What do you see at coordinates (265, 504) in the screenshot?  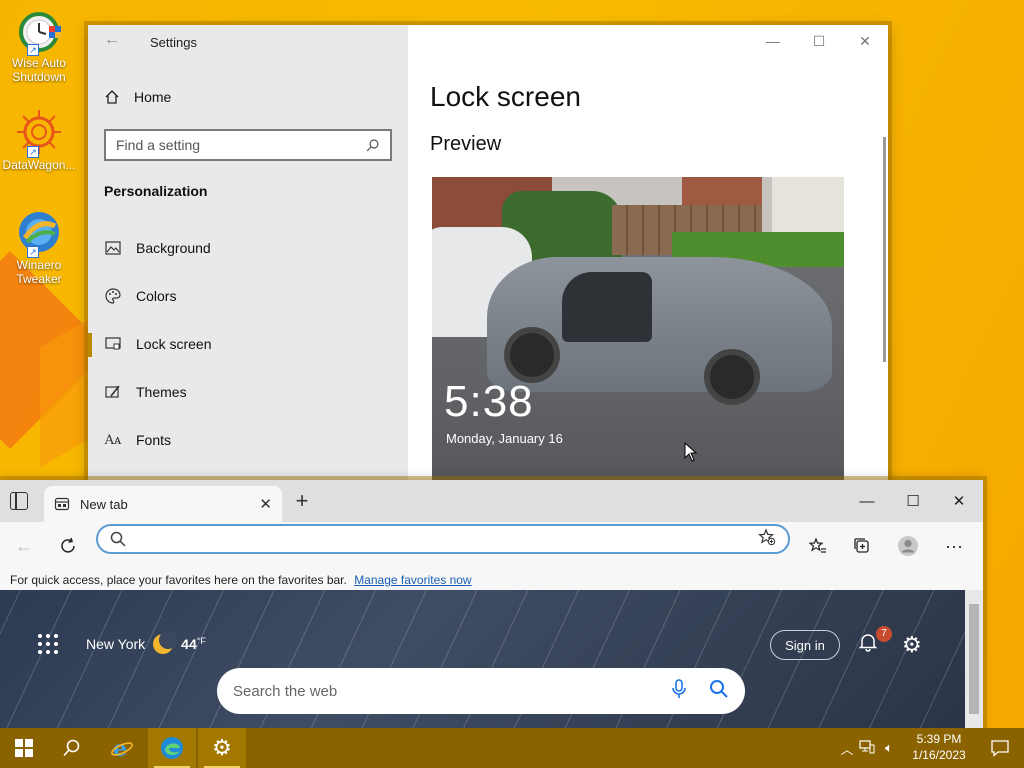 I see `close-tab-icon: ✕` at bounding box center [265, 504].